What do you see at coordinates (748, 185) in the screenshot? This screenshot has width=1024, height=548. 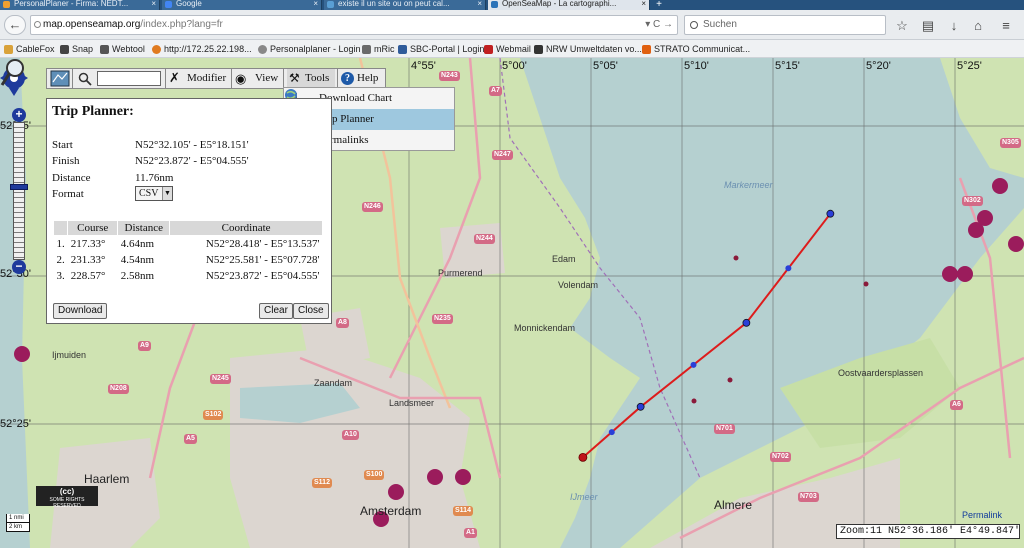 I see `place-label: Markermeer` at bounding box center [748, 185].